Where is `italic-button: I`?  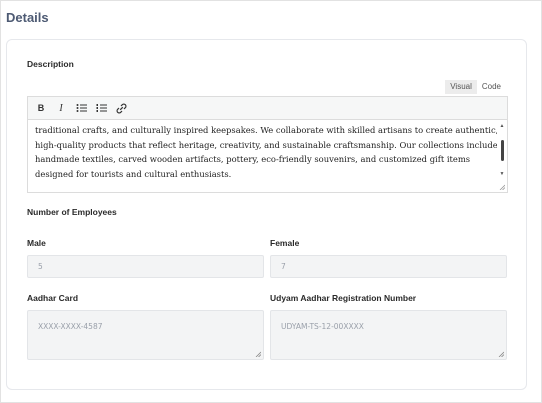 italic-button: I is located at coordinates (61, 108).